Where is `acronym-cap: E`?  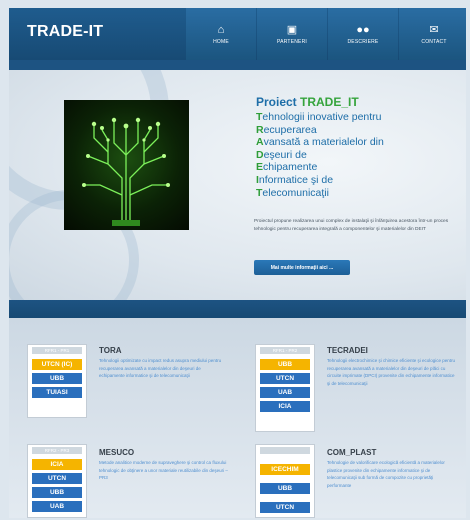 acronym-cap: E is located at coordinates (260, 167).